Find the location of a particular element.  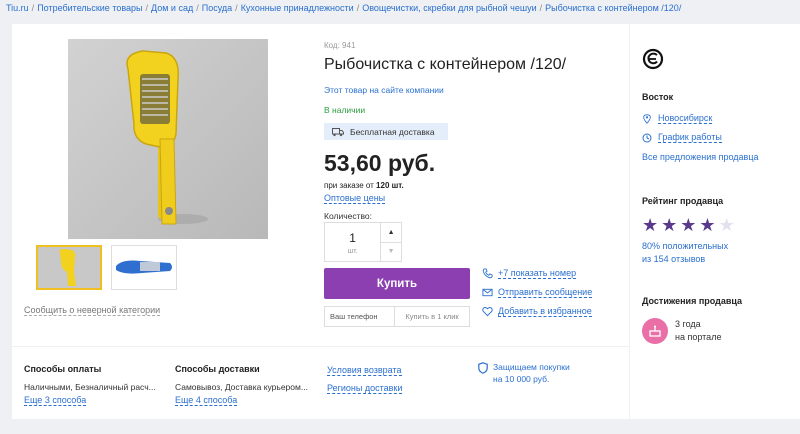

show-phone-action: +7 показать номер is located at coordinates (529, 273).